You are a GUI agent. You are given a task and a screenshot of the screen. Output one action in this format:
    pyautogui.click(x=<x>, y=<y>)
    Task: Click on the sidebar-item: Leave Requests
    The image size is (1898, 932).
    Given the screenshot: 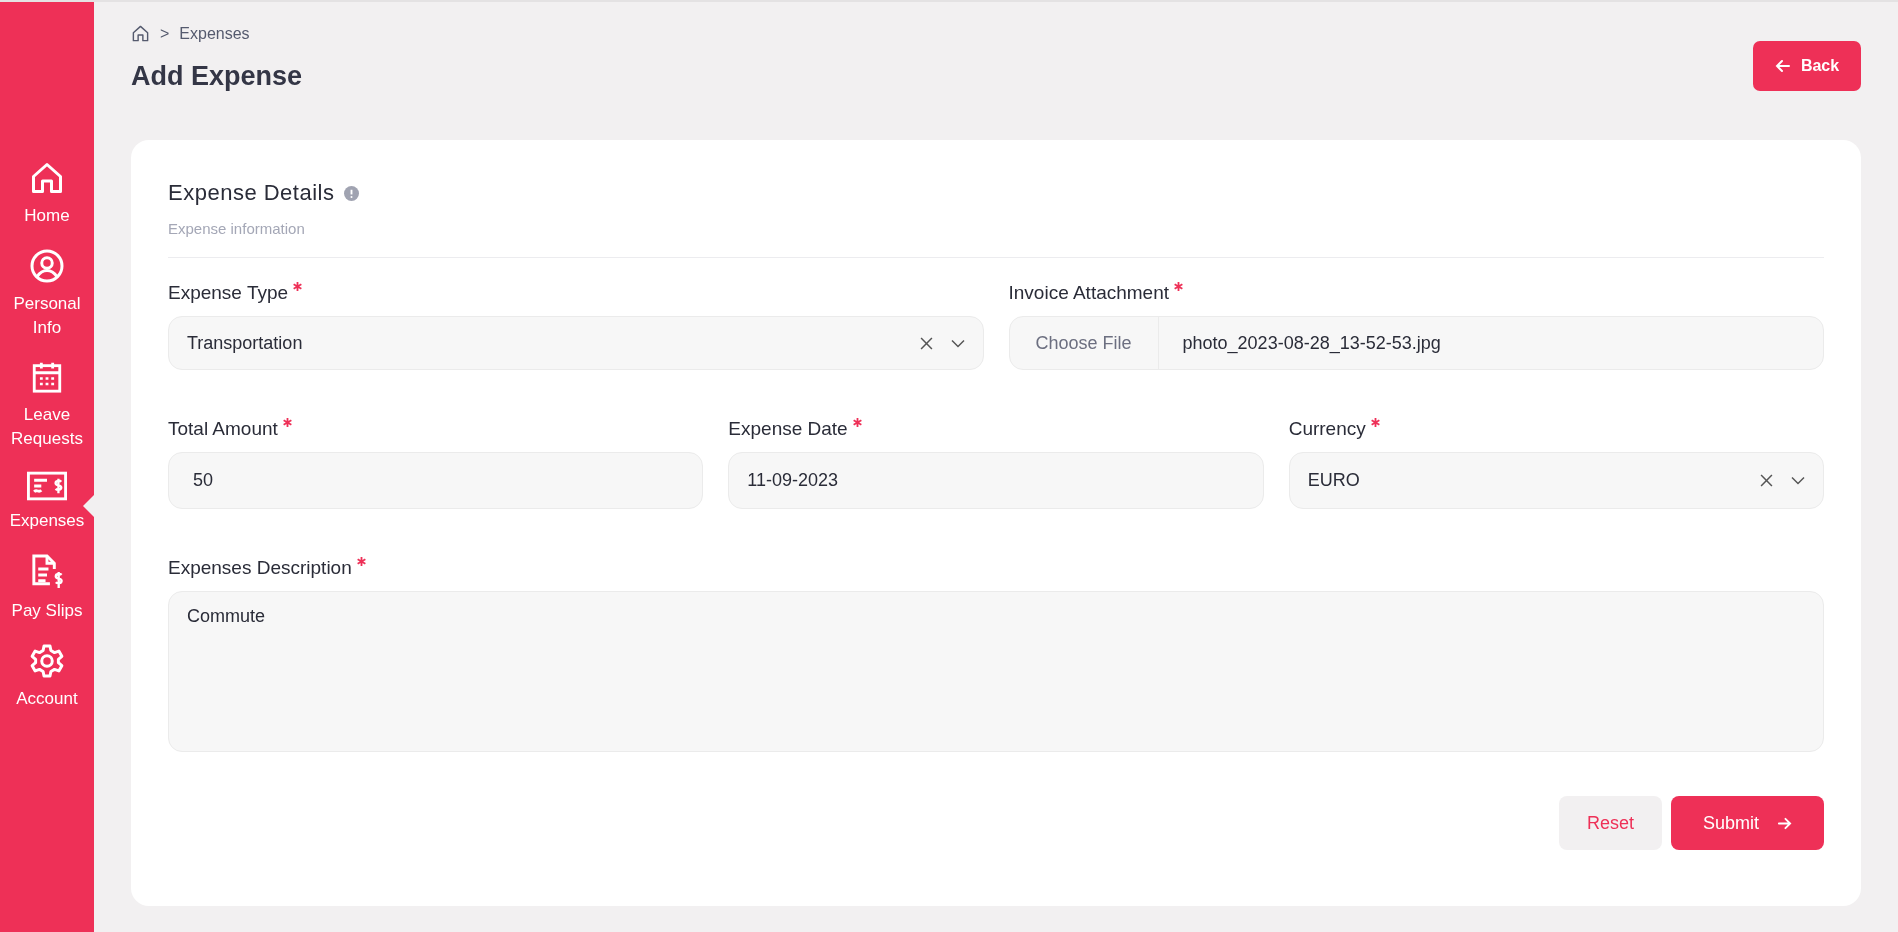 What is the action you would take?
    pyautogui.click(x=47, y=405)
    